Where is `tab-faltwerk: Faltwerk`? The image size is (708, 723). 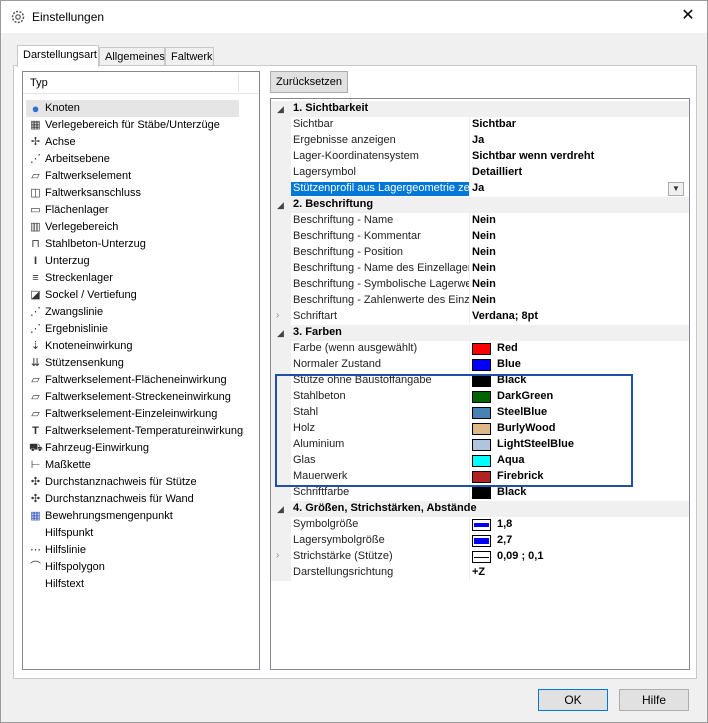
tab-faltwerk: Faltwerk is located at coordinates (189, 57).